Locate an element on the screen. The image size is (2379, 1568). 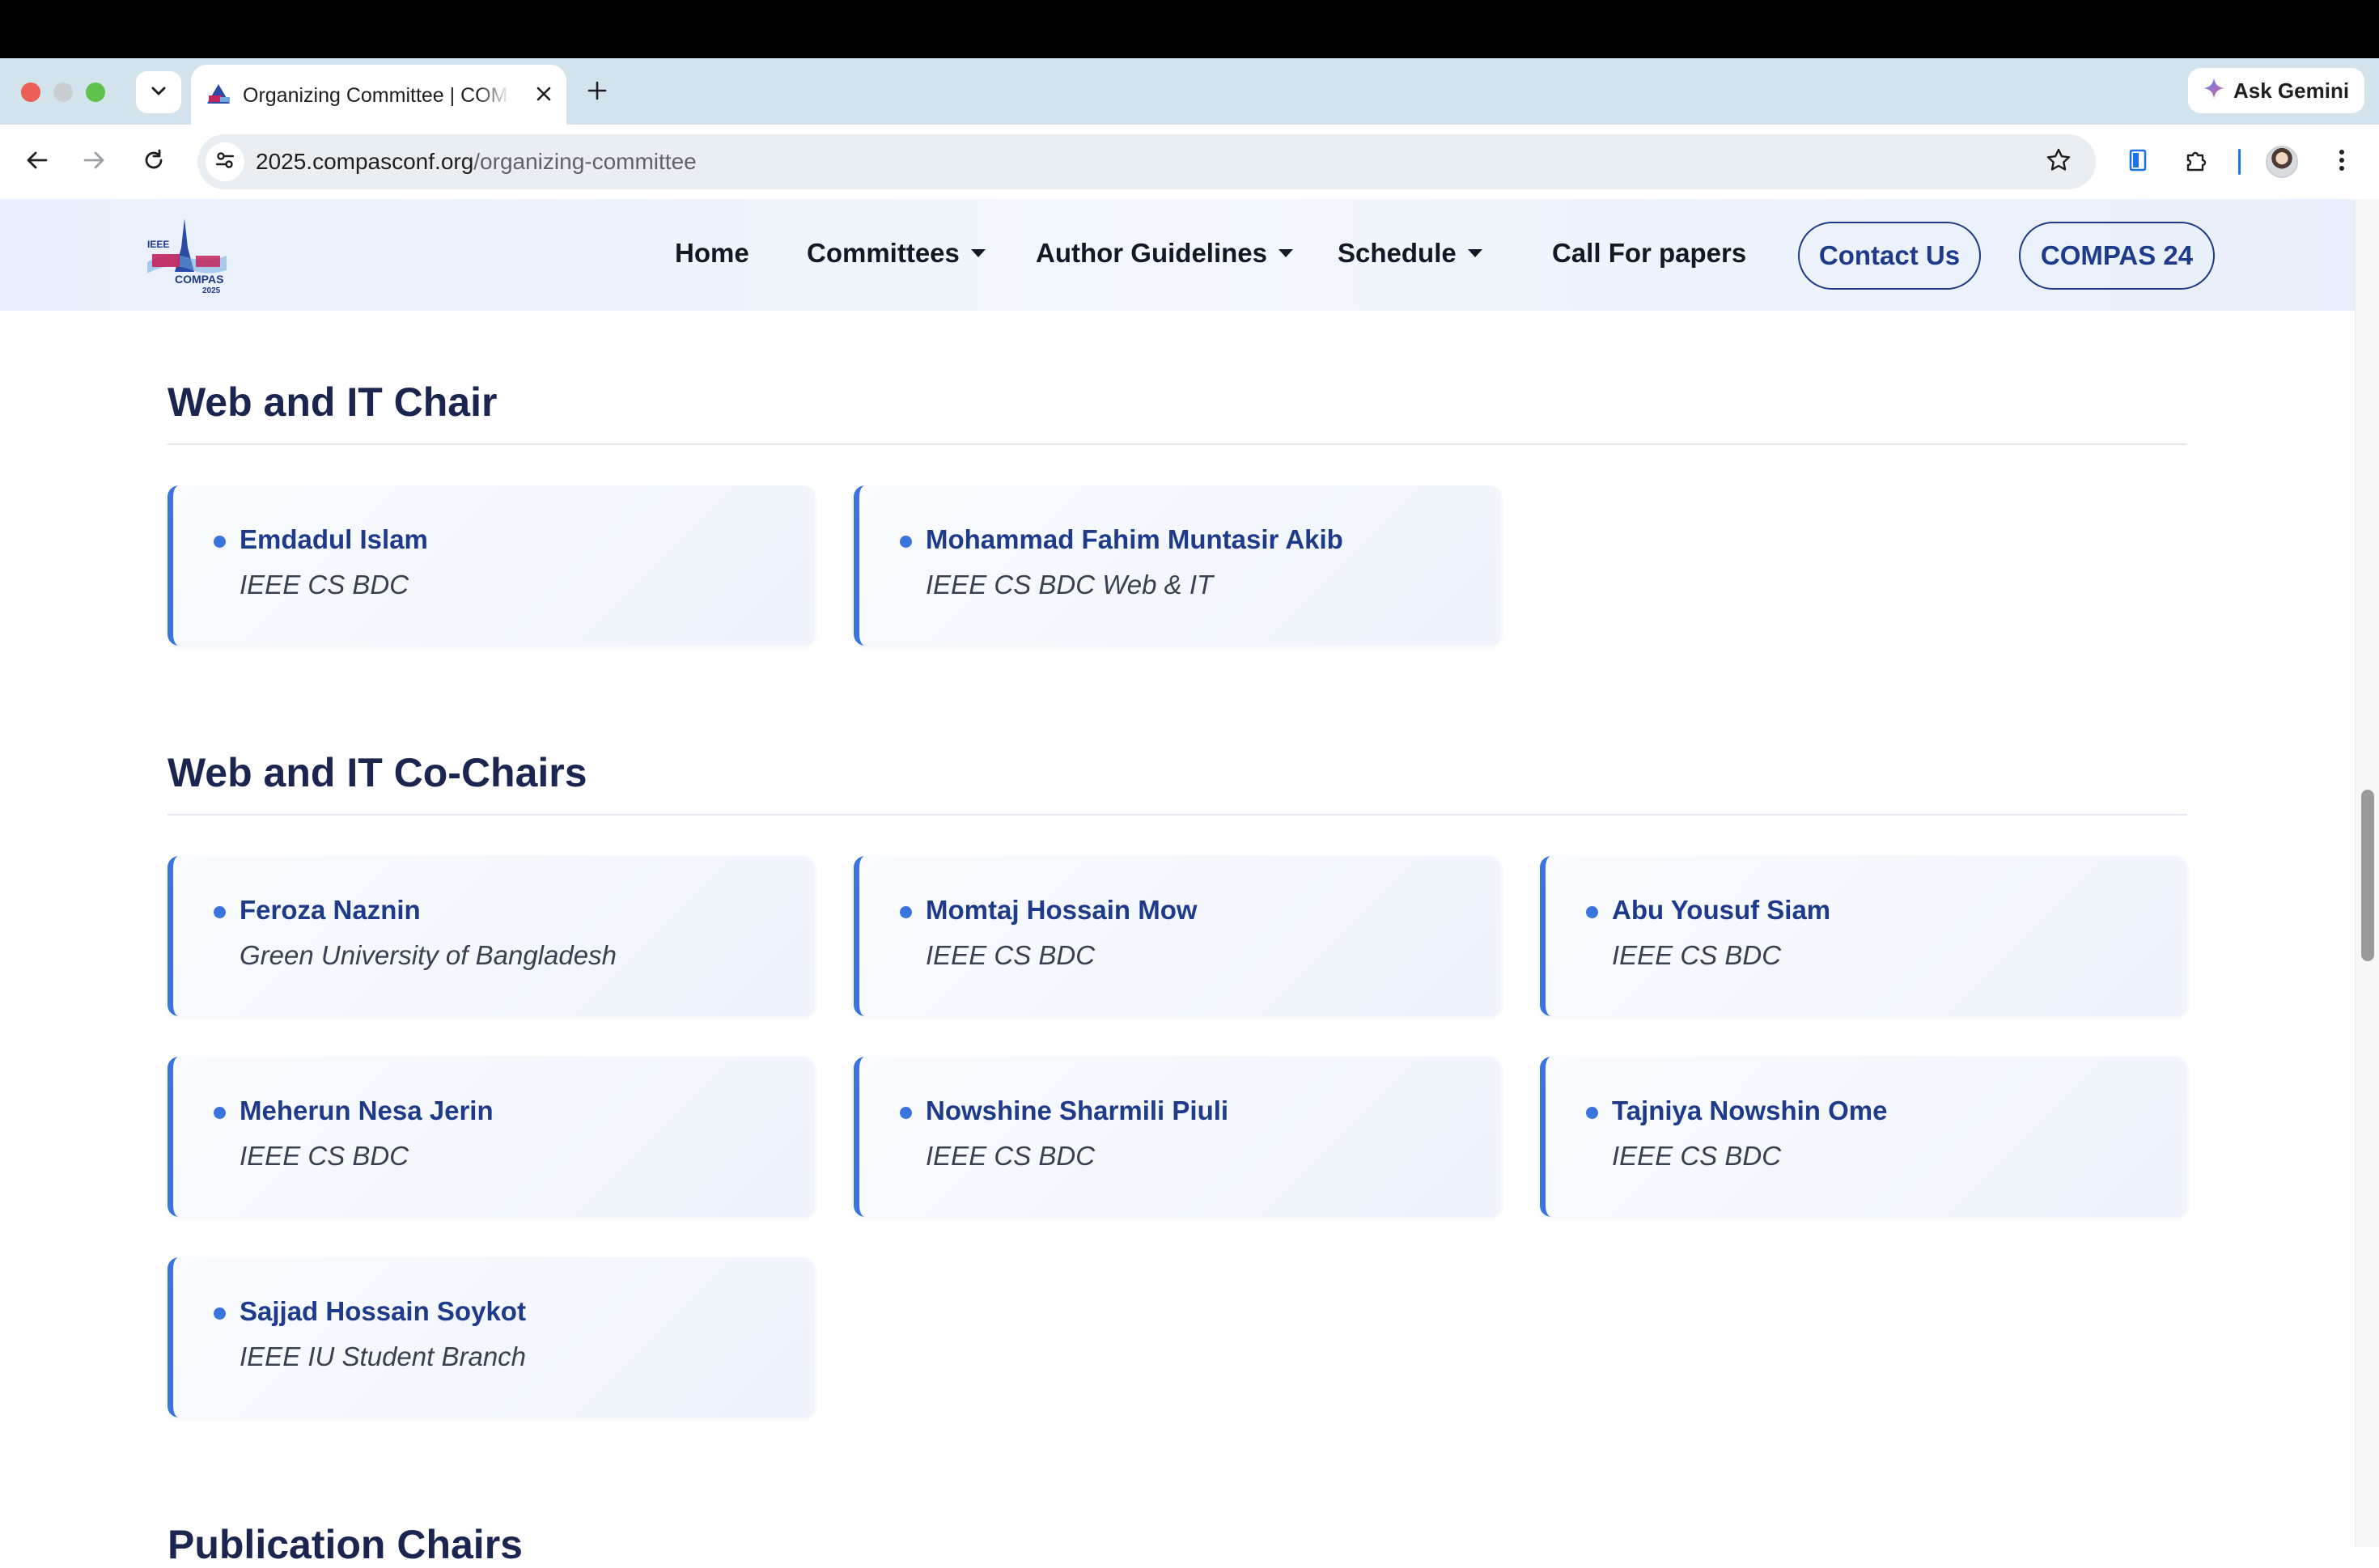
member-card: Abu Yousuf Siam IEEE CS BDC is located at coordinates (1864, 936).